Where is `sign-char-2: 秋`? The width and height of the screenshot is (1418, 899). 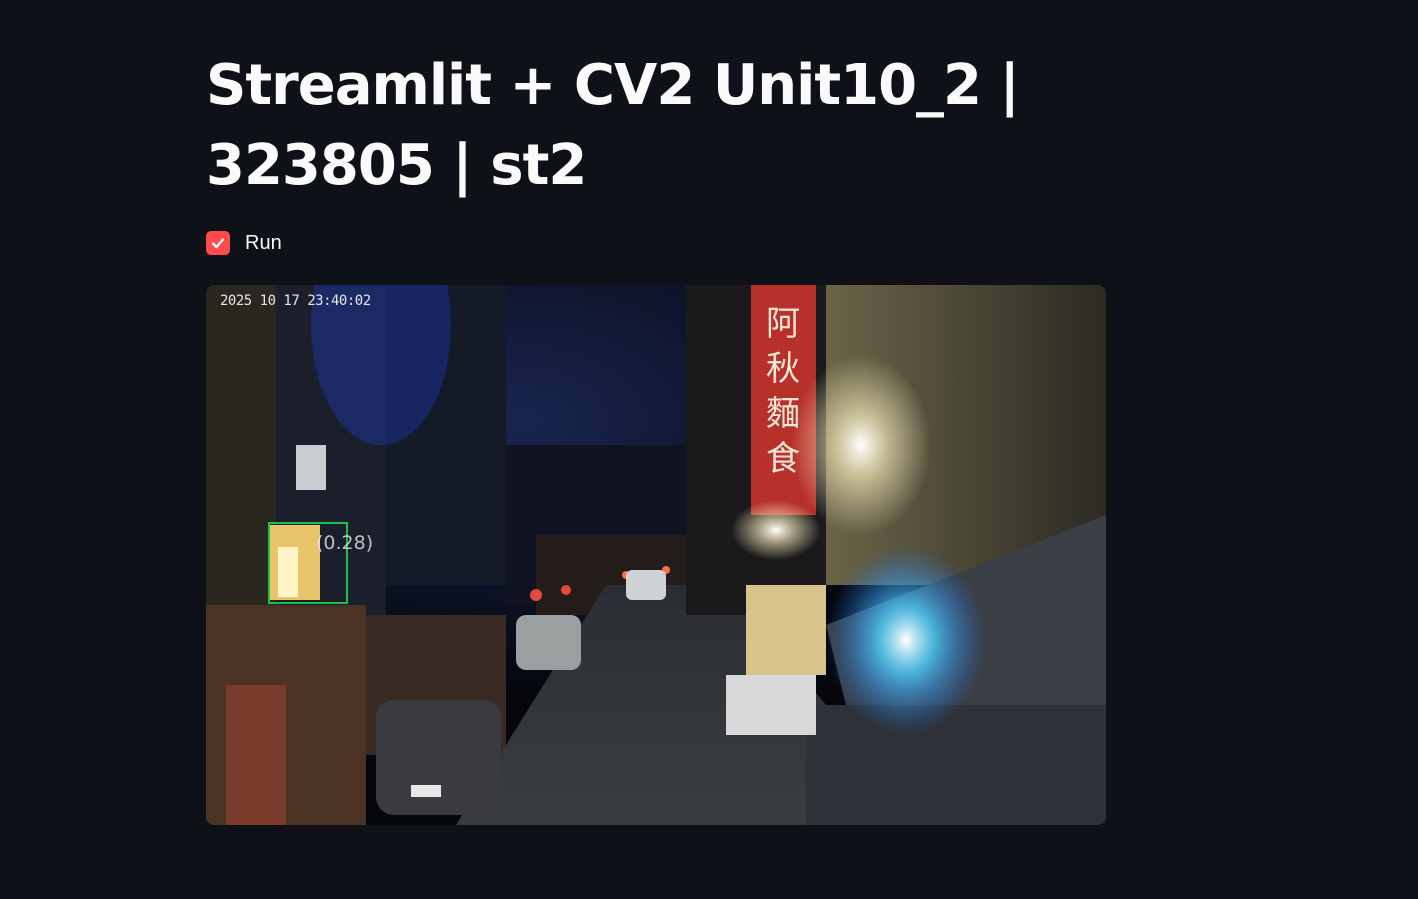 sign-char-2: 秋 is located at coordinates (783, 369).